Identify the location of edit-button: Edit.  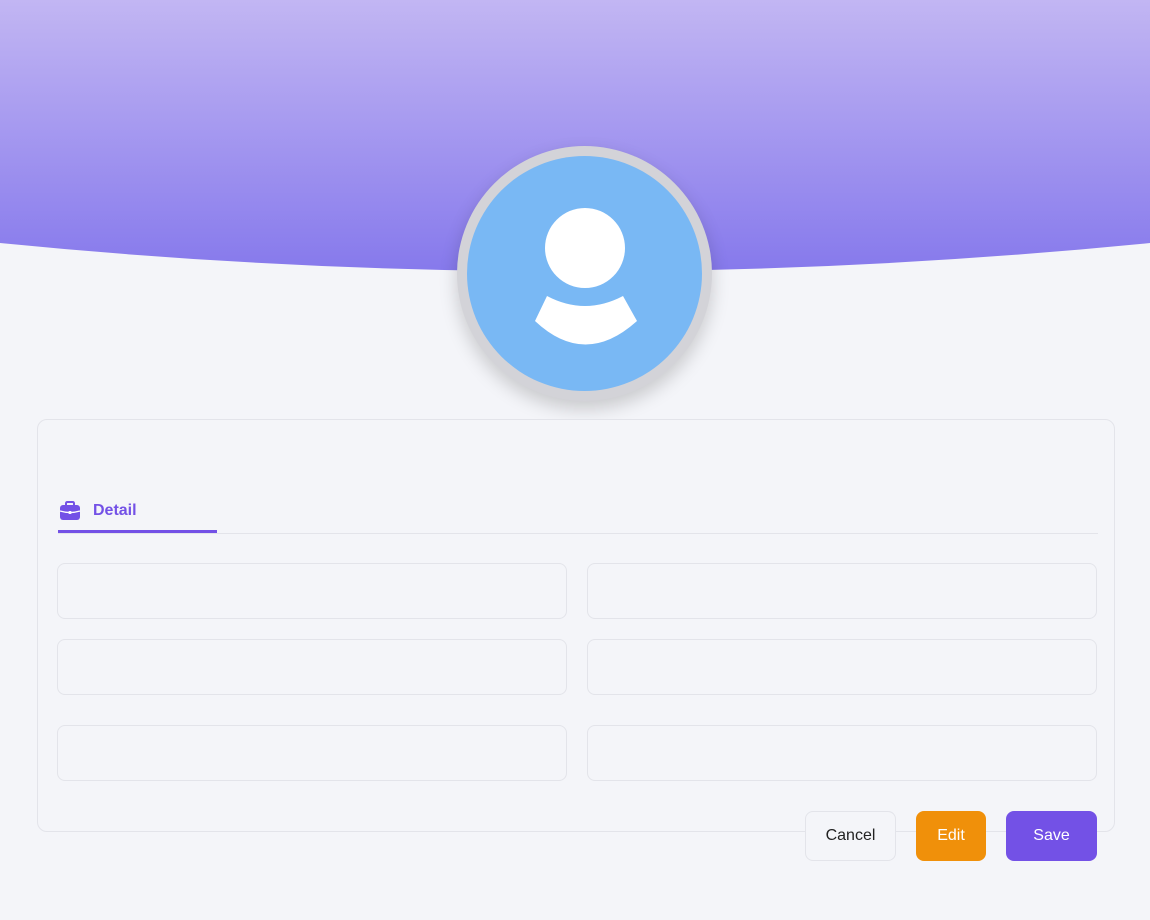
(951, 836).